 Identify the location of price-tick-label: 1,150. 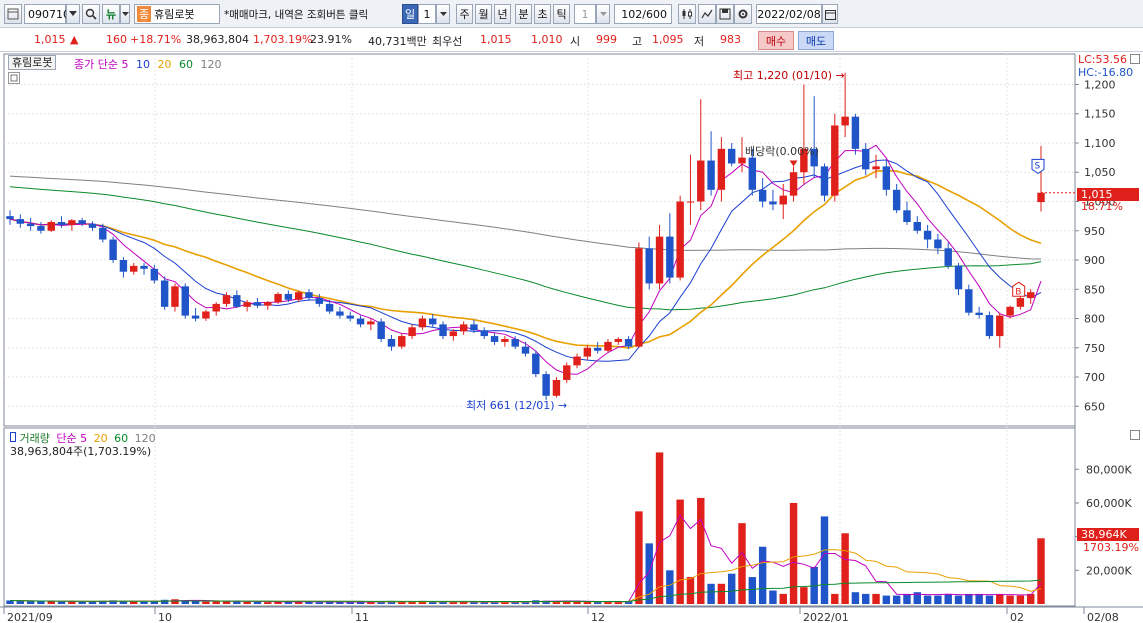
(1100, 114).